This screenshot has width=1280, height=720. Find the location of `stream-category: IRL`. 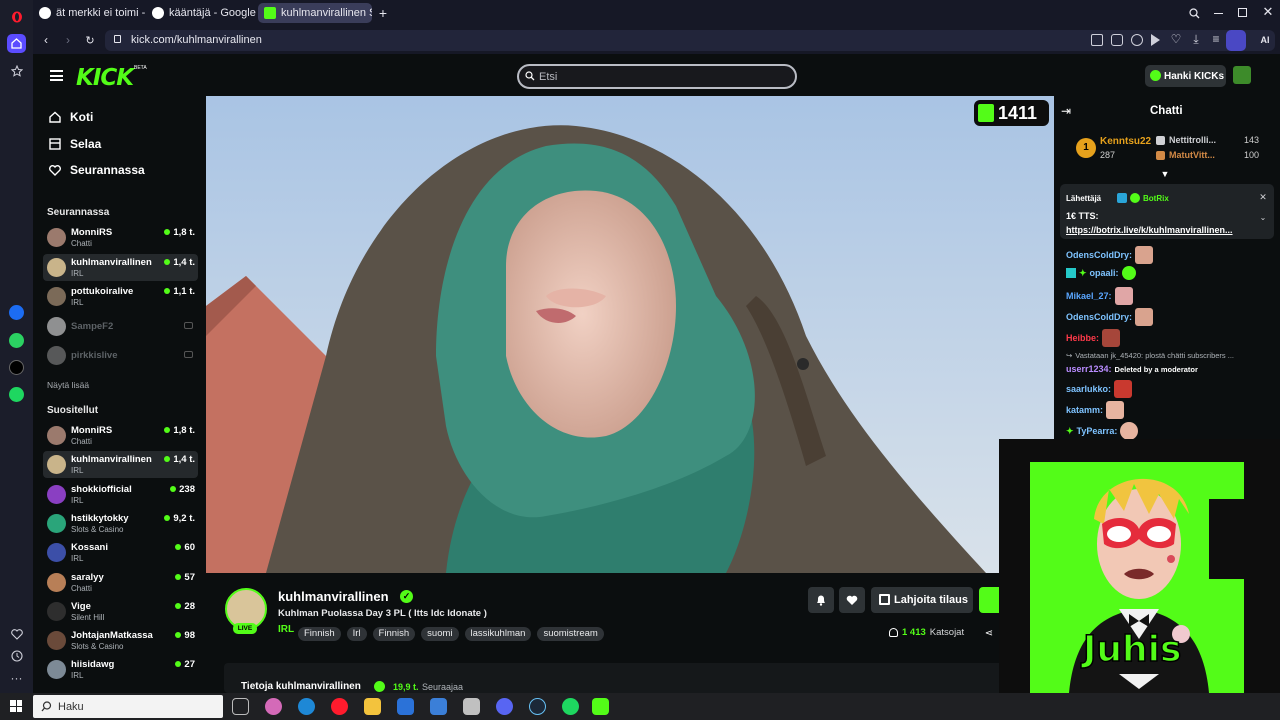

stream-category: IRL is located at coordinates (286, 629).